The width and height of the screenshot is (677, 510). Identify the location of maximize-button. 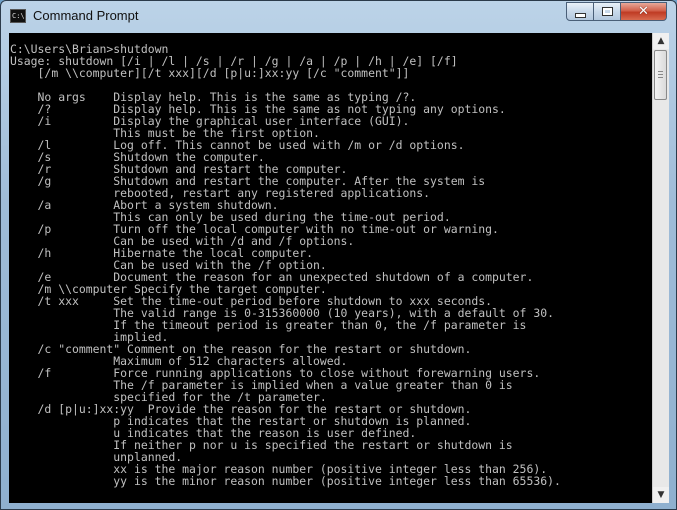
(607, 11).